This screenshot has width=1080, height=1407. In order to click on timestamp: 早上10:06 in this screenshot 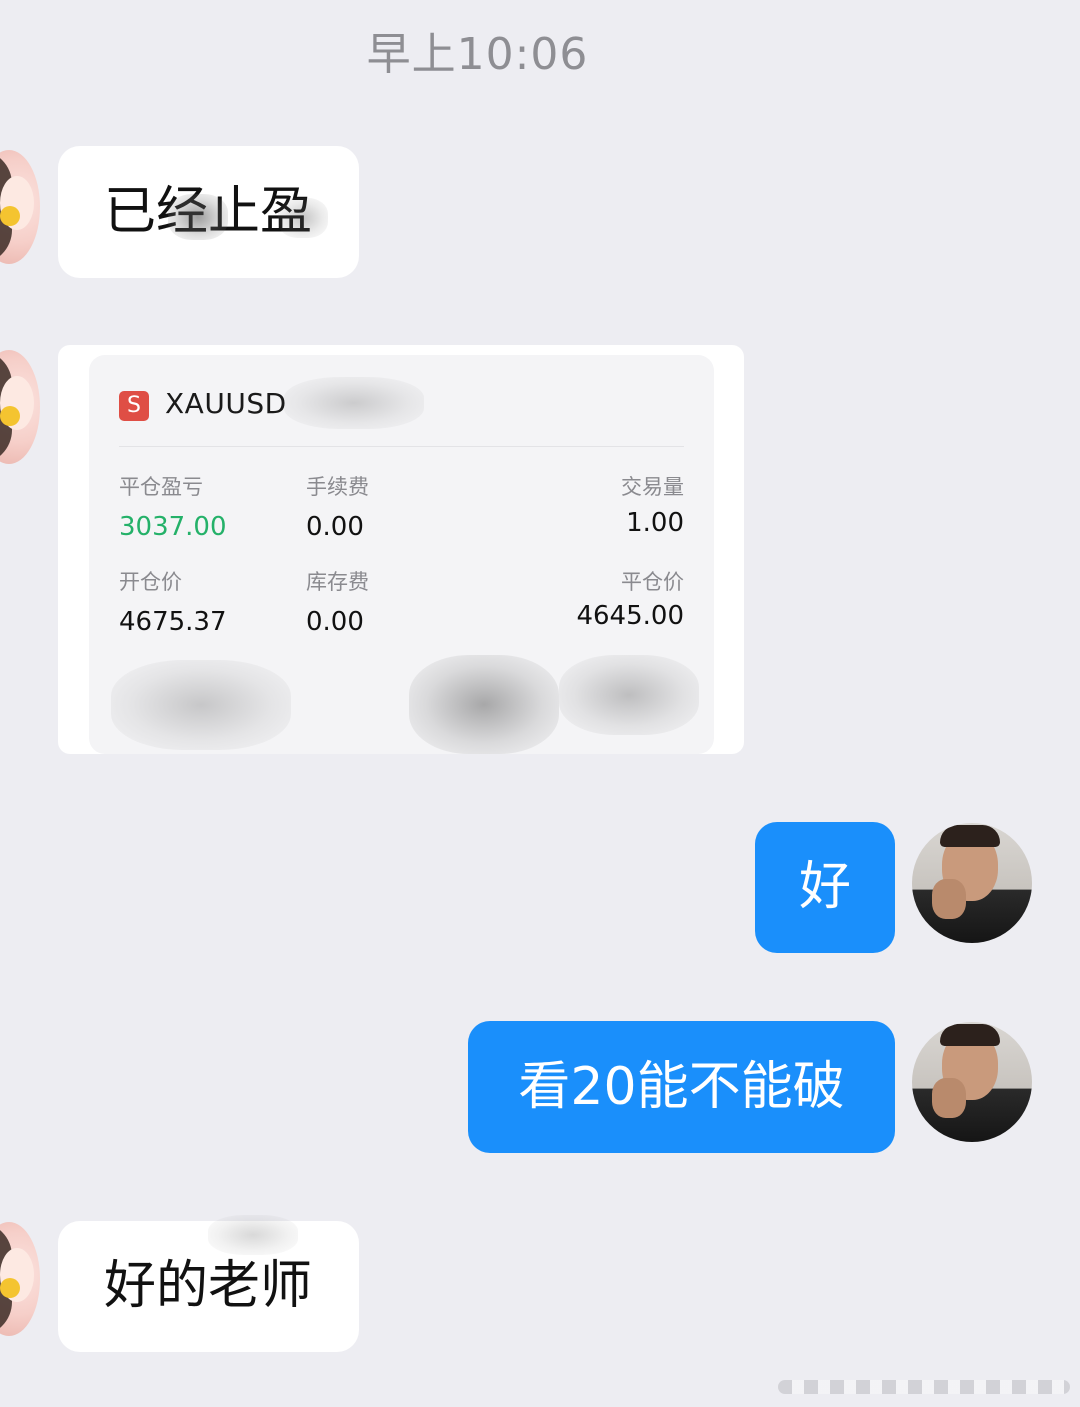, I will do `click(477, 54)`.